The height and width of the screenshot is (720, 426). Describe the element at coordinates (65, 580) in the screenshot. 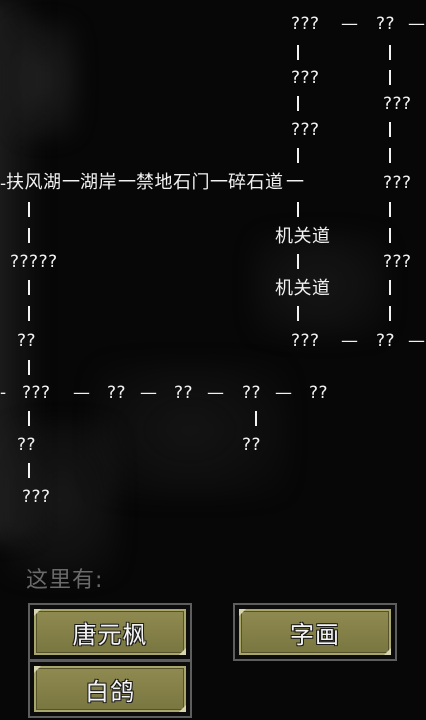

I see `here-label: 这里有:` at that location.